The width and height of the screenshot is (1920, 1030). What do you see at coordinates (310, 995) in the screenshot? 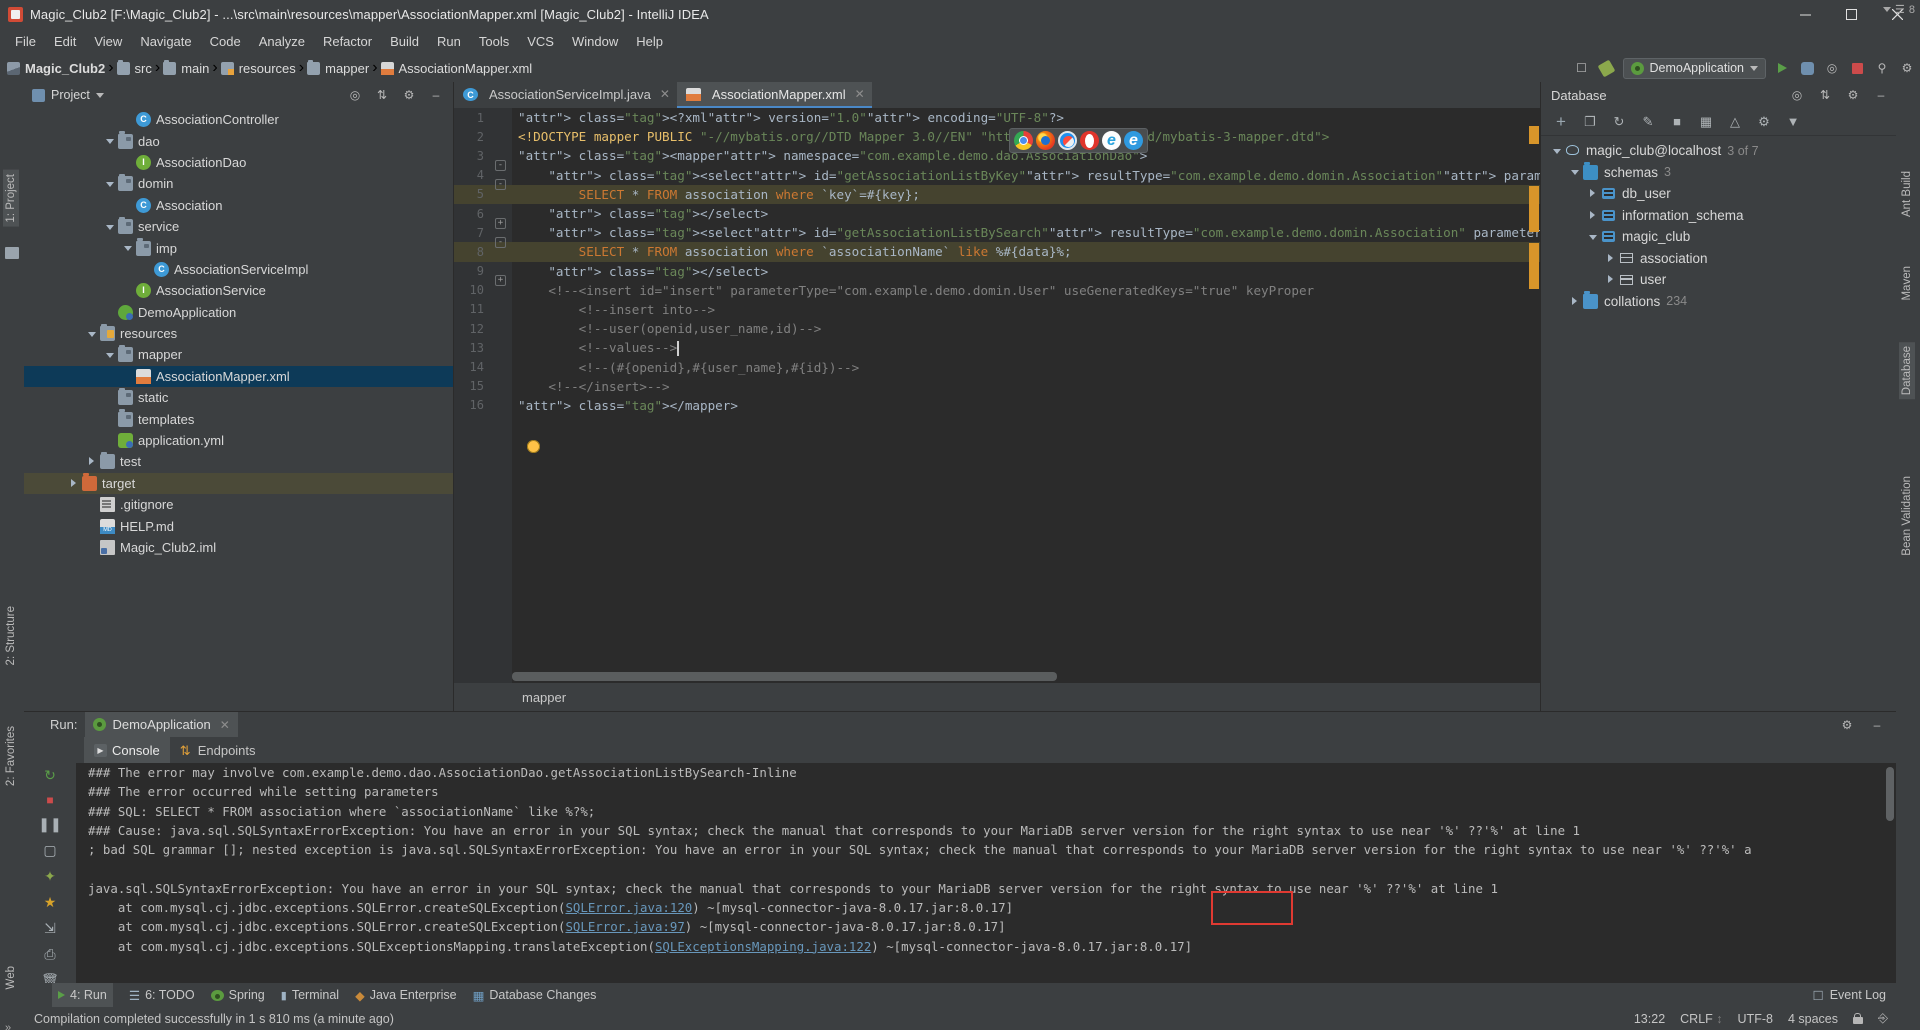
I see `bottom-tab-terminal: ▮ Terminal` at bounding box center [310, 995].